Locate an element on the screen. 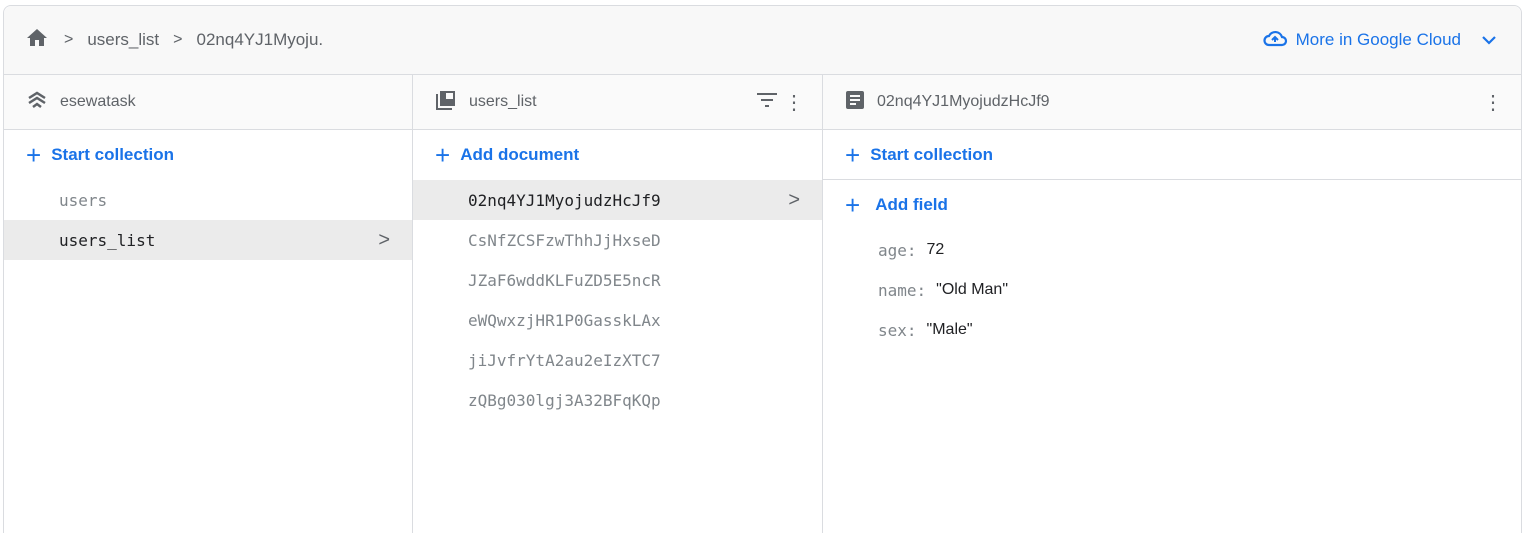  cloud-link-label: More in Google Cloud is located at coordinates (1378, 39).